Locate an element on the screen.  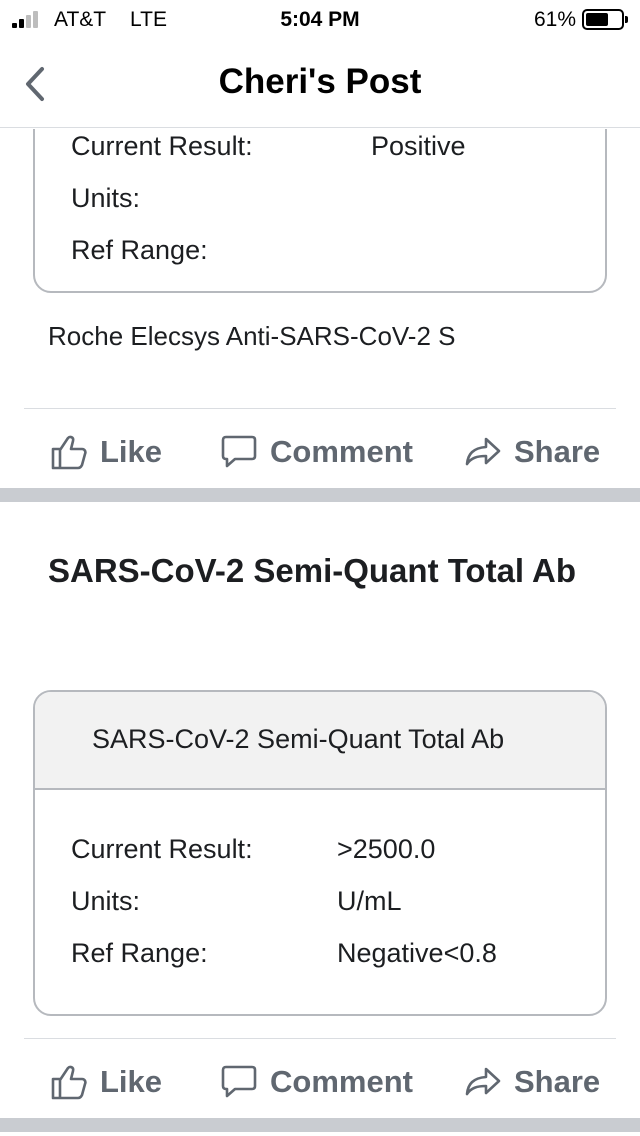
page-title: Cheri's Post is located at coordinates (320, 81).